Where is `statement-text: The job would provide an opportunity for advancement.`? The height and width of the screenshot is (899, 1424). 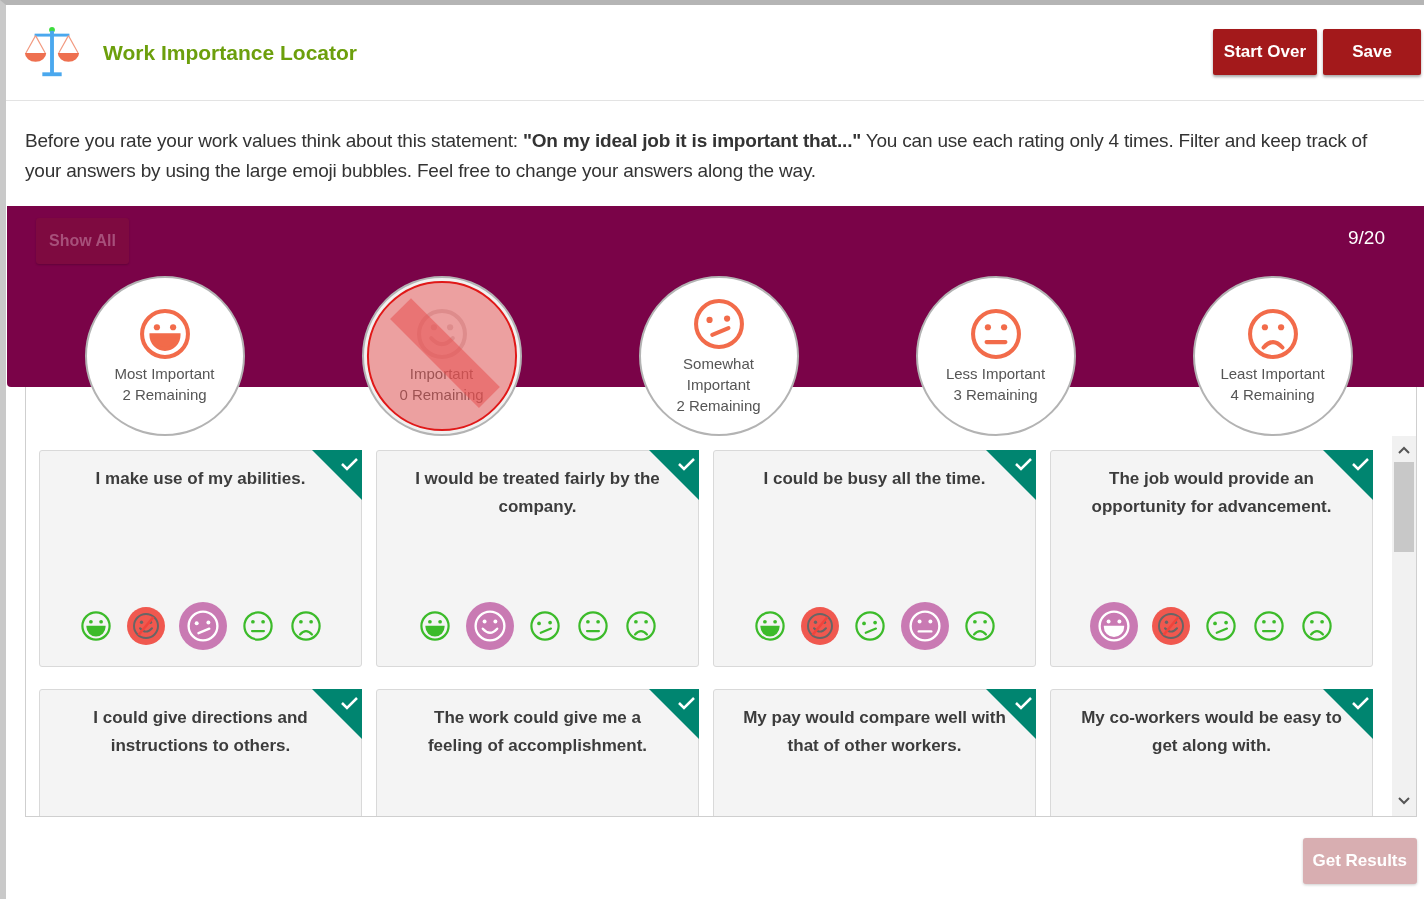
statement-text: The job would provide an opportunity for advancement. is located at coordinates (1211, 493).